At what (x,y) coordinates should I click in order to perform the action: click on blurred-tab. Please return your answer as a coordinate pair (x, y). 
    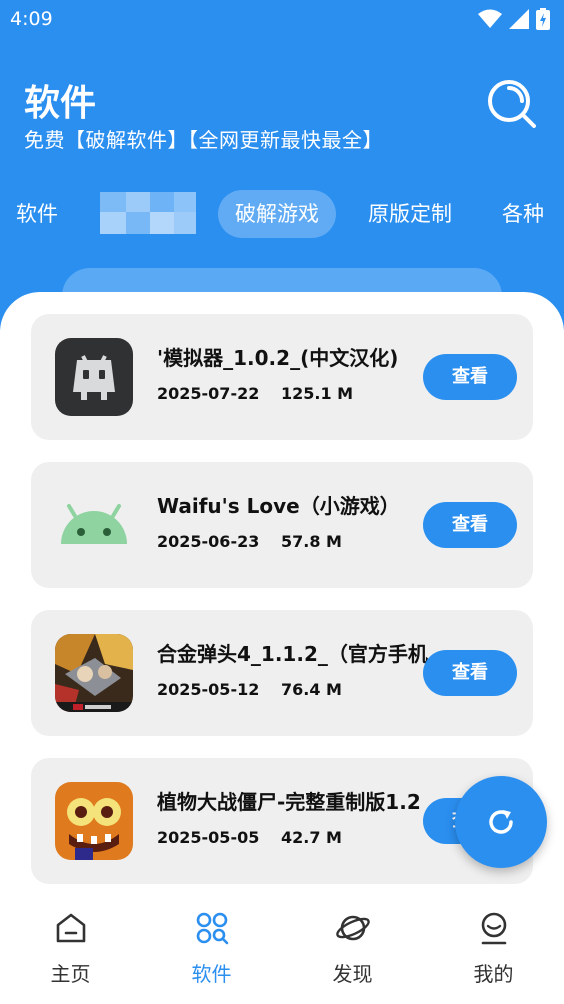
    Looking at the image, I should click on (148, 213).